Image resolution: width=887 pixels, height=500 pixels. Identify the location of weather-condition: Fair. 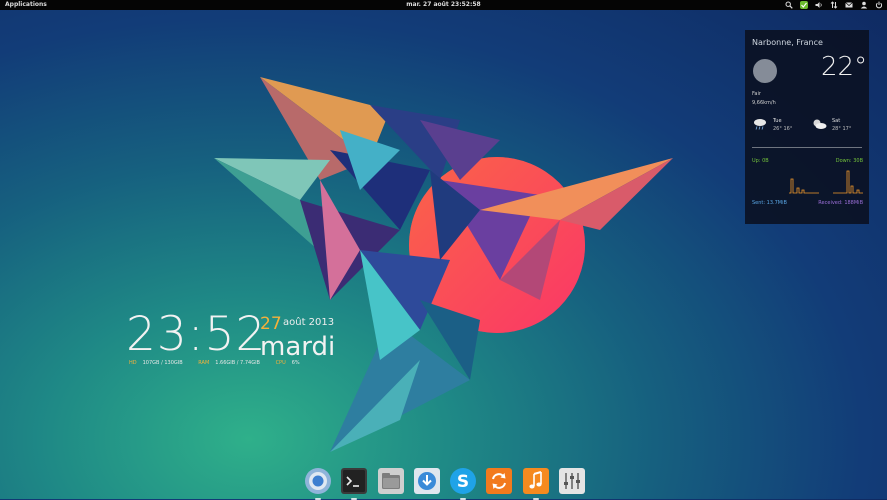
(756, 94).